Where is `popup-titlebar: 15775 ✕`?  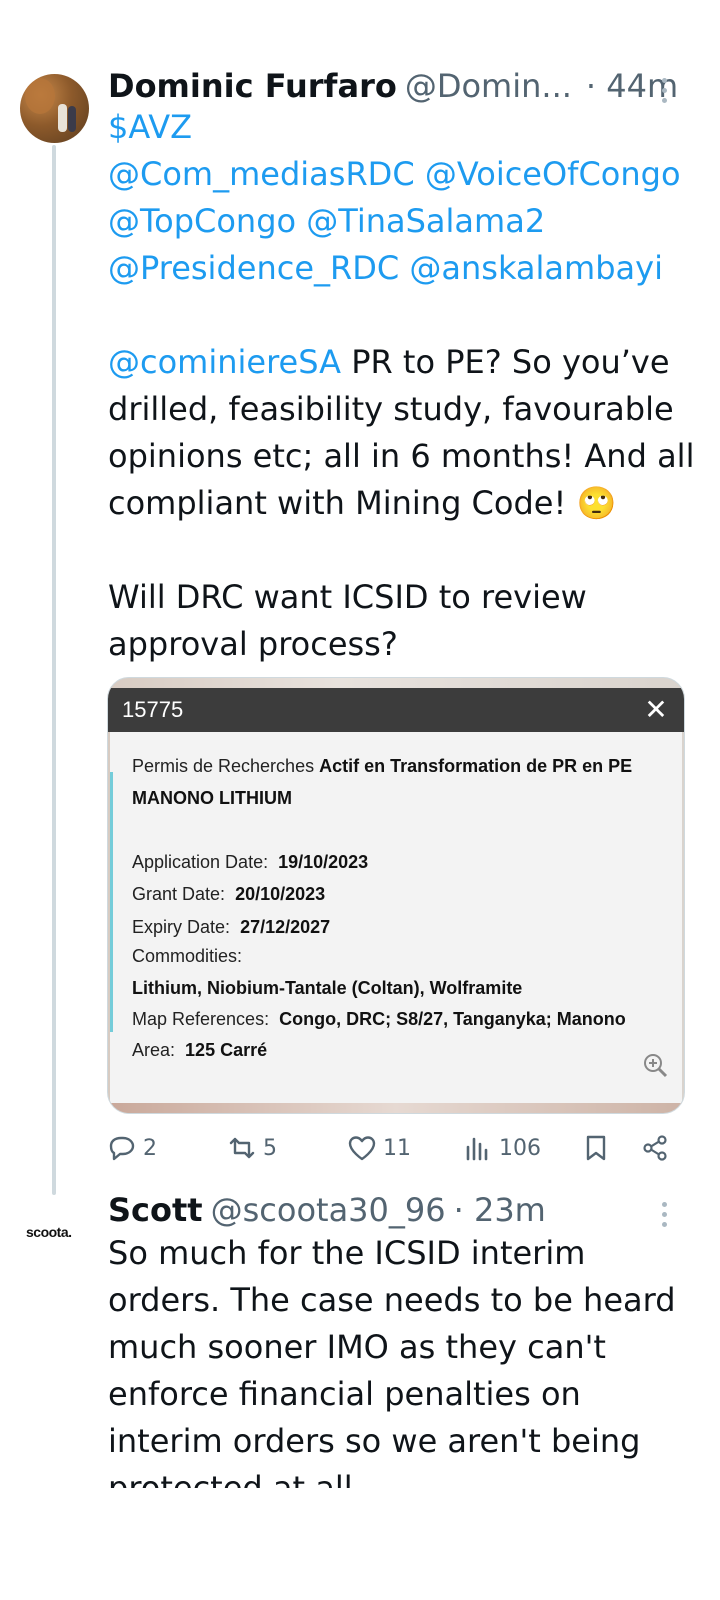 popup-titlebar: 15775 ✕ is located at coordinates (396, 710).